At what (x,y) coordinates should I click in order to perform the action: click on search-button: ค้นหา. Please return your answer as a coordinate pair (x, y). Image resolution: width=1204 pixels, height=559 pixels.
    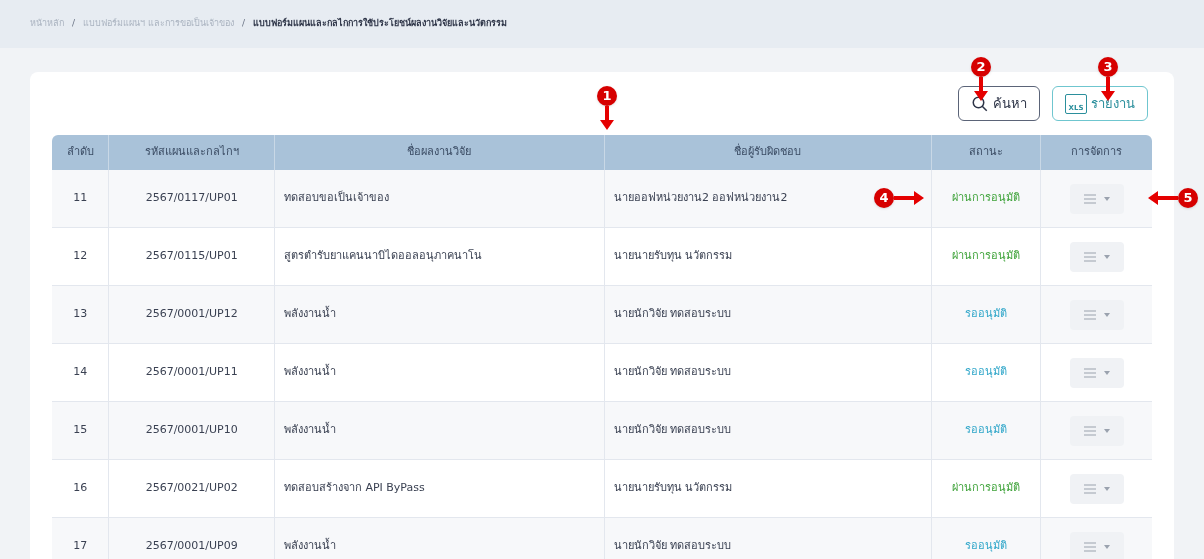
    Looking at the image, I should click on (999, 103).